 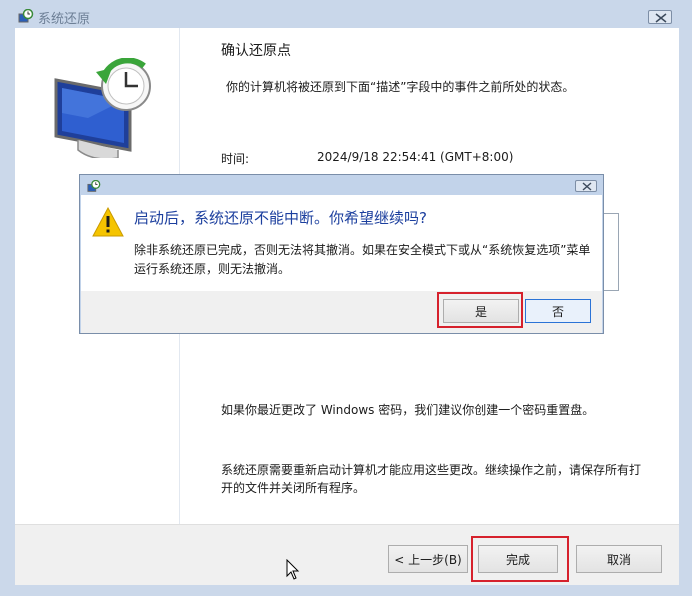 I want to click on dialog-button-bar: 是 否, so click(x=341, y=312).